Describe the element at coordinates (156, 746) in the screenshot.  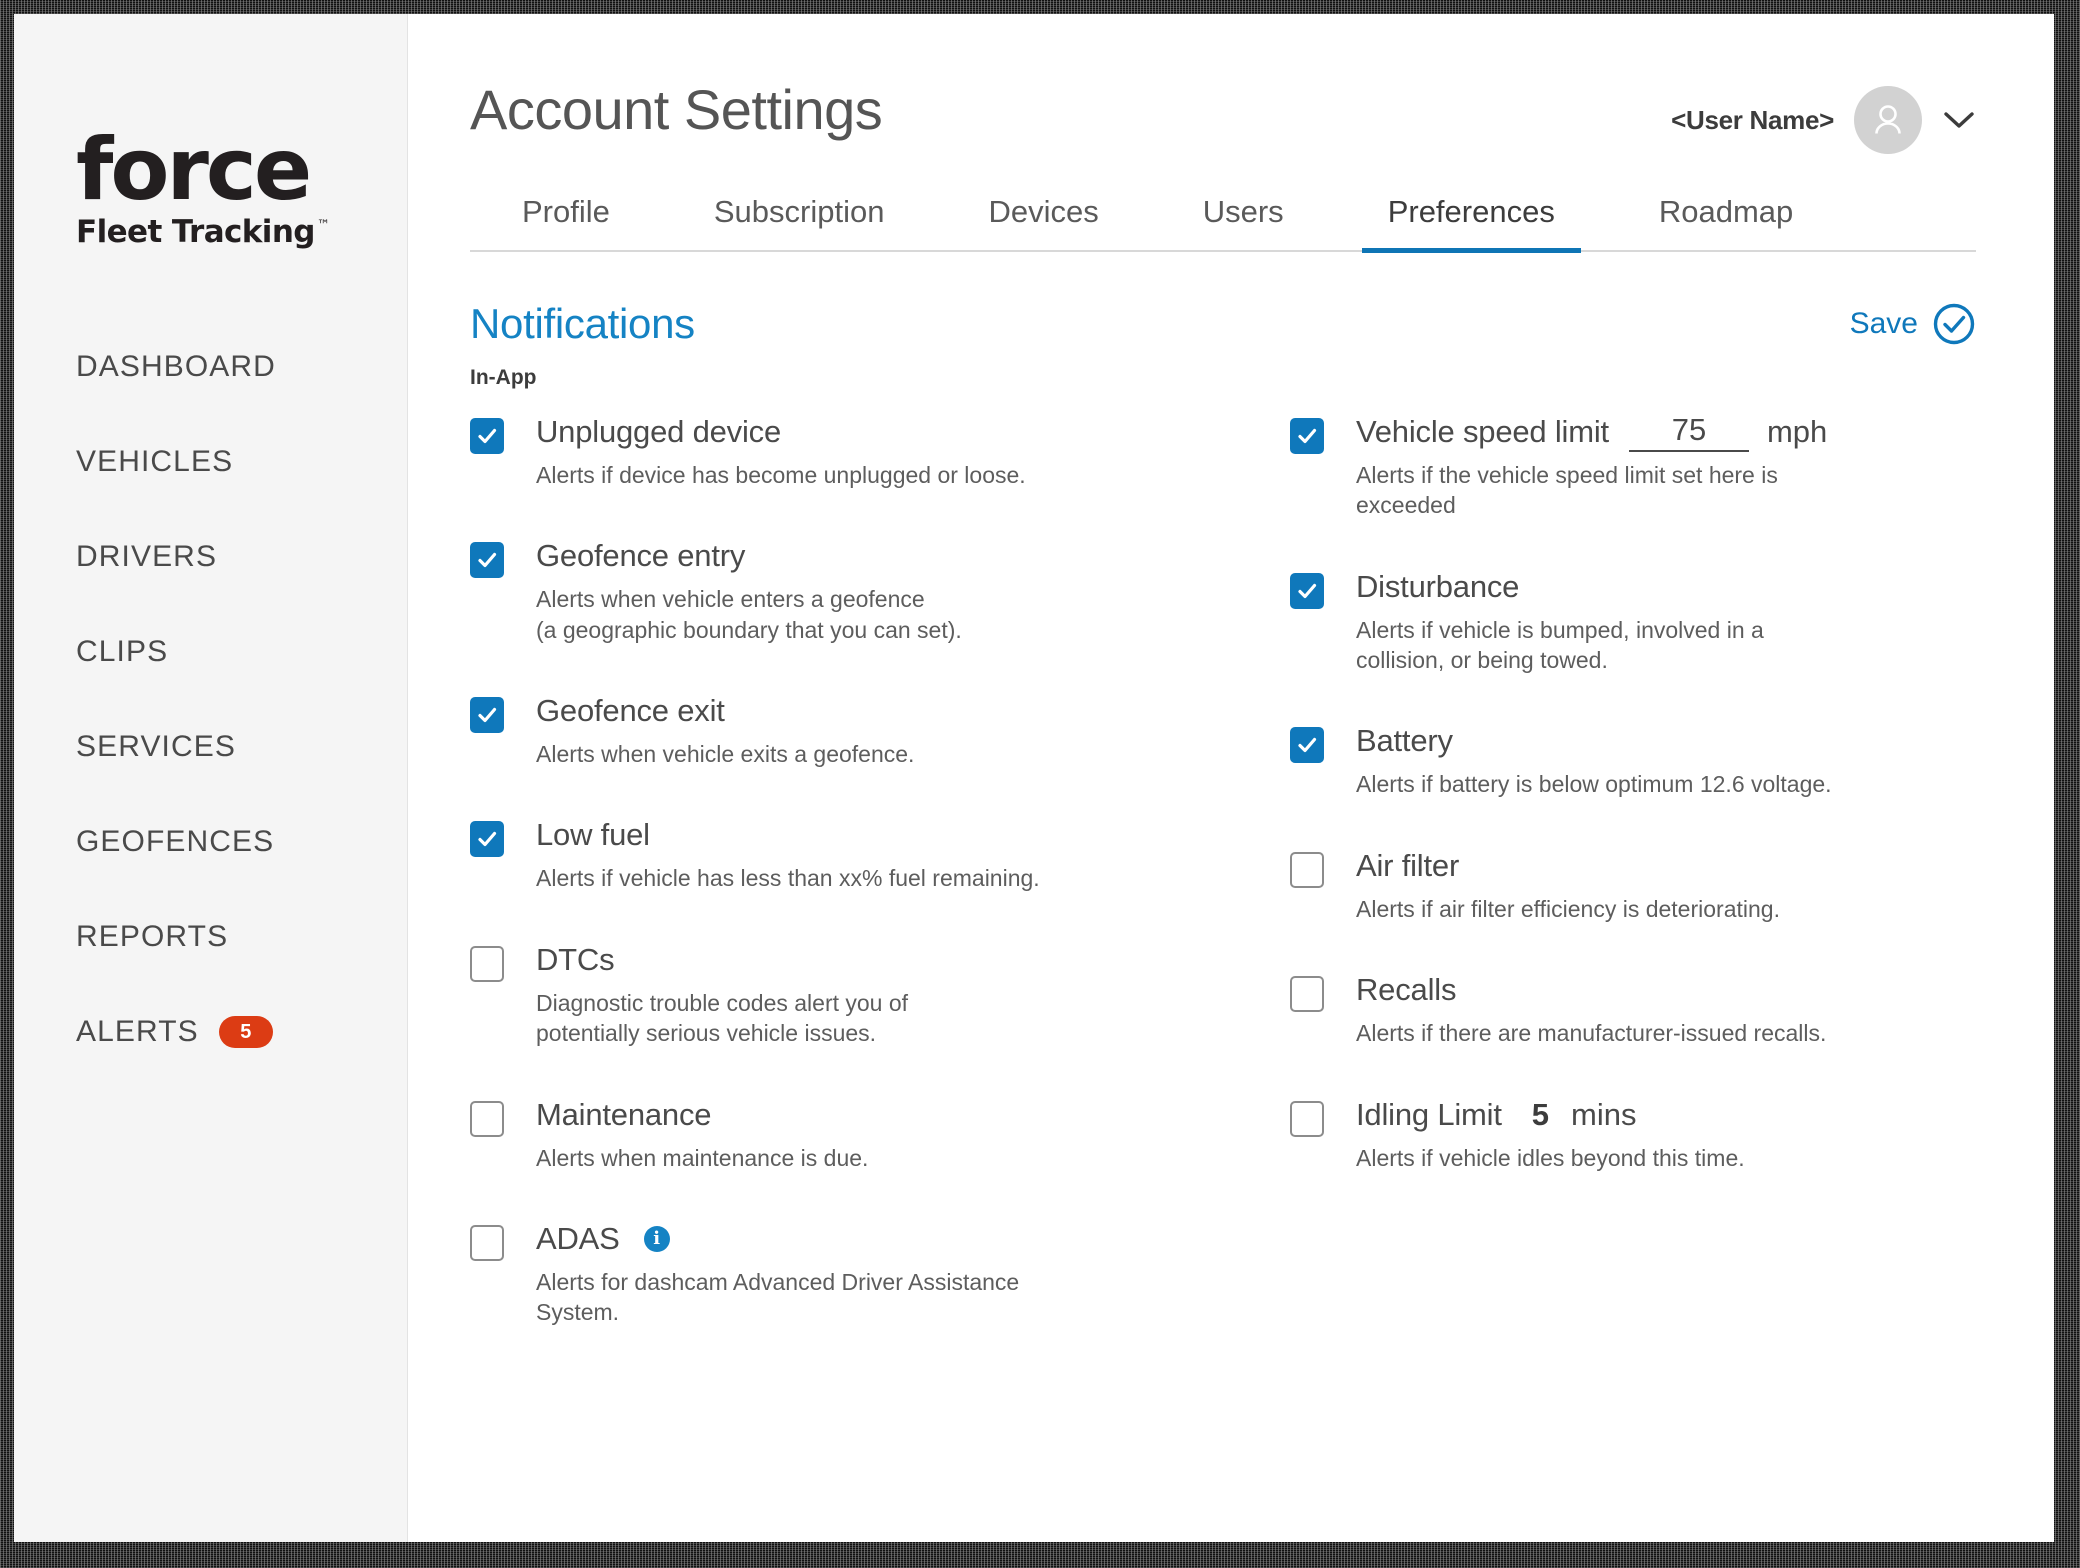
I see `sidebar-item-label: SERVICES` at that location.